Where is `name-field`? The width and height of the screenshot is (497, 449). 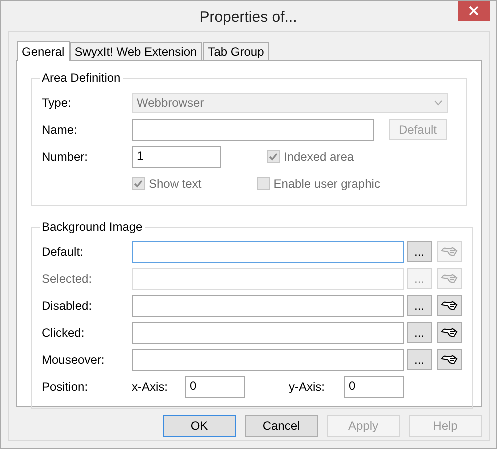
name-field is located at coordinates (253, 129).